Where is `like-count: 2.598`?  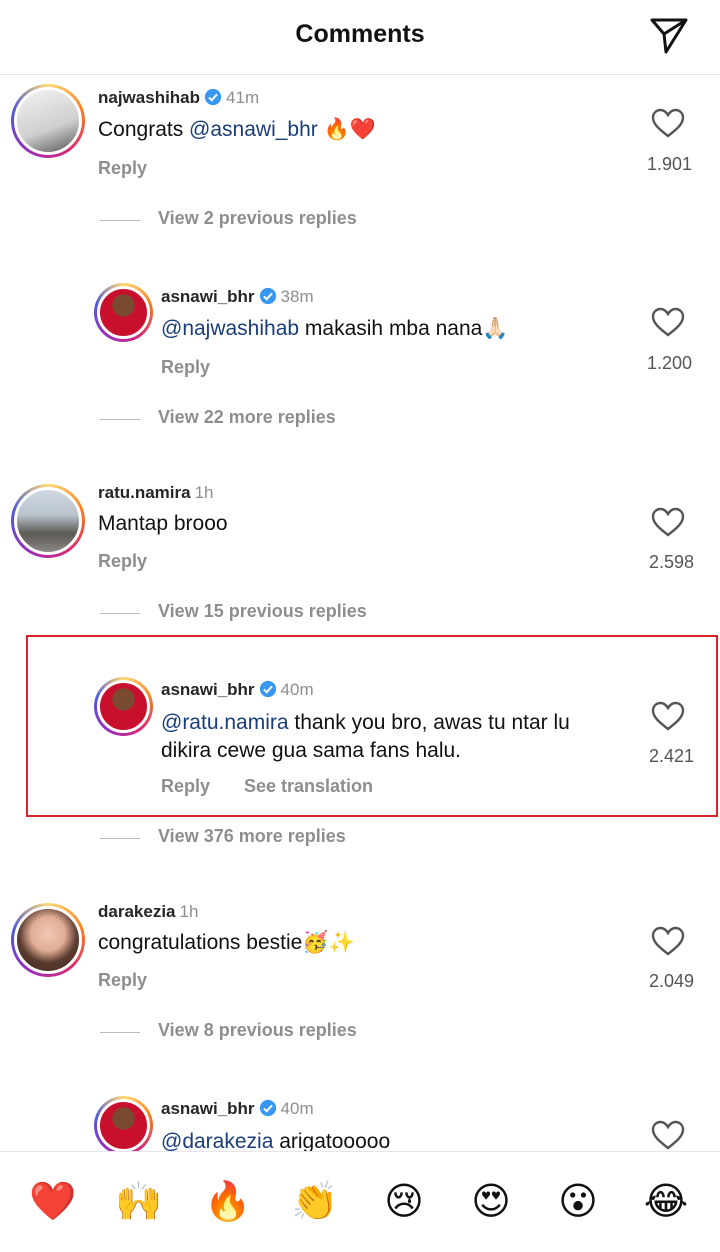
like-count: 2.598 is located at coordinates (671, 562).